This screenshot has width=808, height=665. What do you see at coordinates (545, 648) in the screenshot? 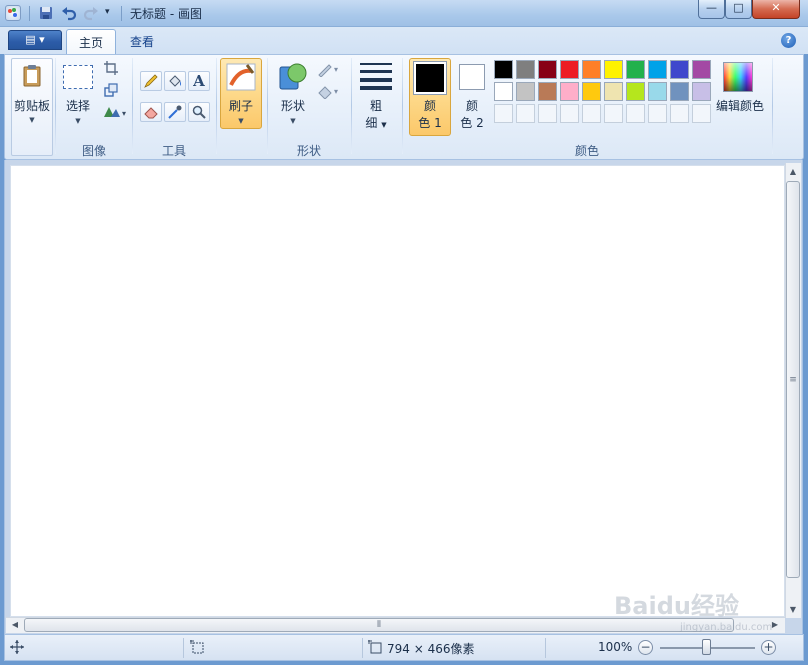
I see `status-divider` at bounding box center [545, 648].